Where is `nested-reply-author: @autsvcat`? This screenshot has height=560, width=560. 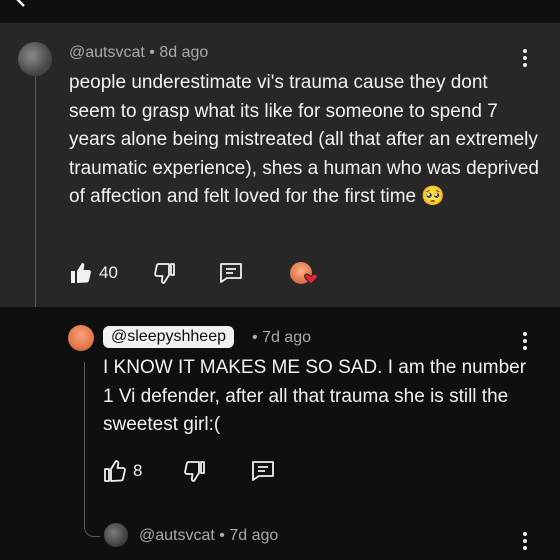
nested-reply-author: @autsvcat is located at coordinates (177, 535).